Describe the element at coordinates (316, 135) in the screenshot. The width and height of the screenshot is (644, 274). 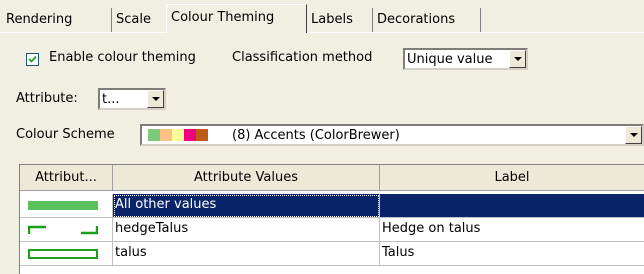
I see `colour-scheme-value: (8) Accents (ColorBrewer)` at that location.